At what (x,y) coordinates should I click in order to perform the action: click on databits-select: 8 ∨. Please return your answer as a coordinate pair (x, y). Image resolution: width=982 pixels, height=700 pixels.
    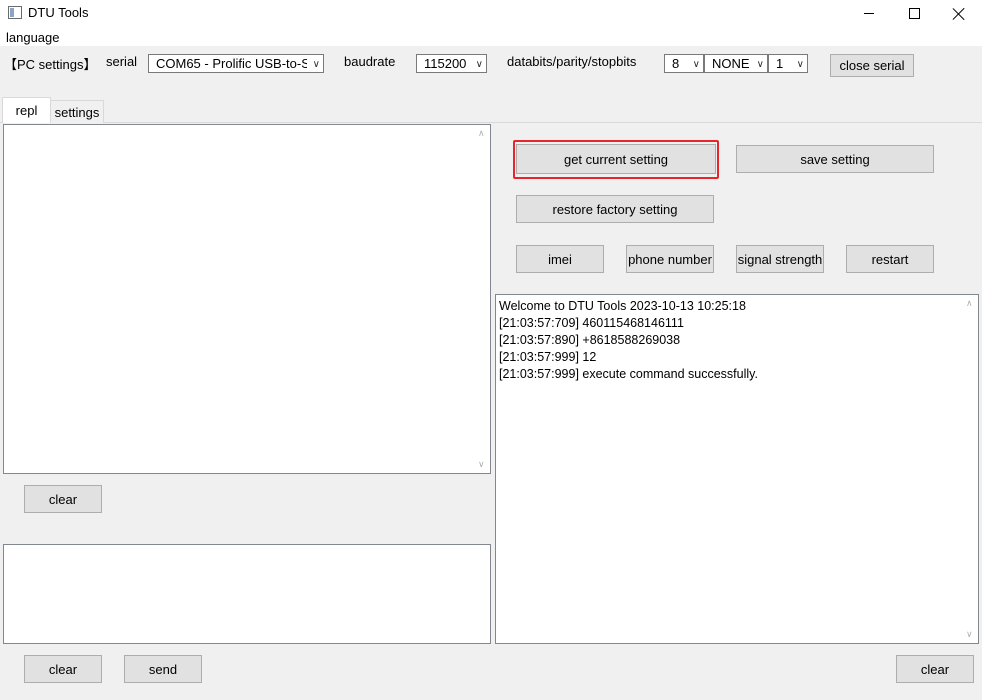
    Looking at the image, I should click on (684, 63).